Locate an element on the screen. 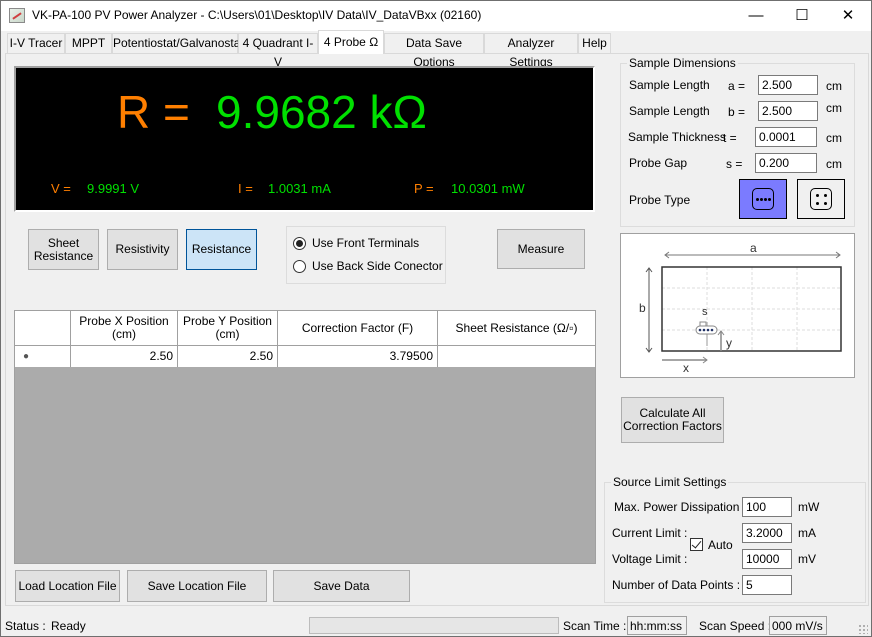 The image size is (872, 637). voltage-limit-unit: mV is located at coordinates (807, 559).